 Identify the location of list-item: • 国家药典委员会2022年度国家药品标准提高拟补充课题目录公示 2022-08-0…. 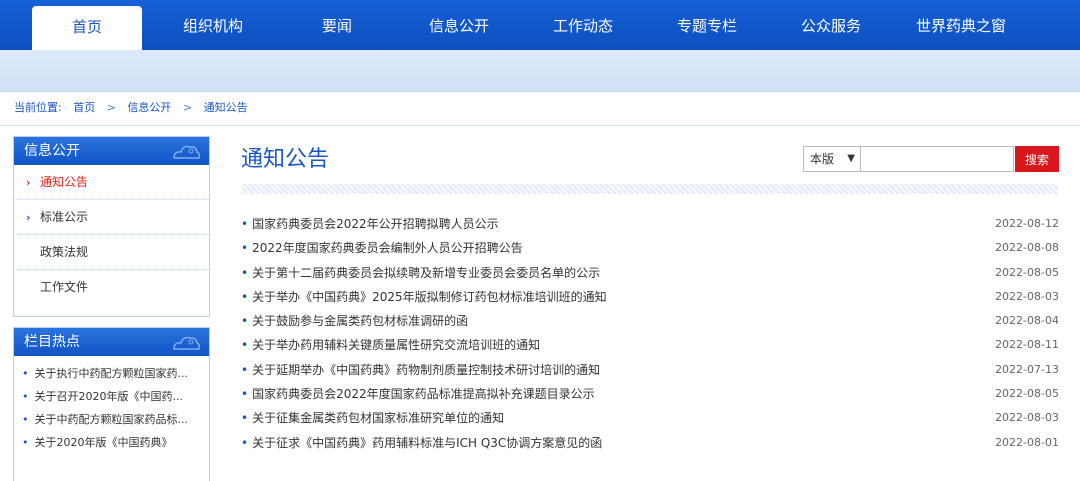
(650, 394).